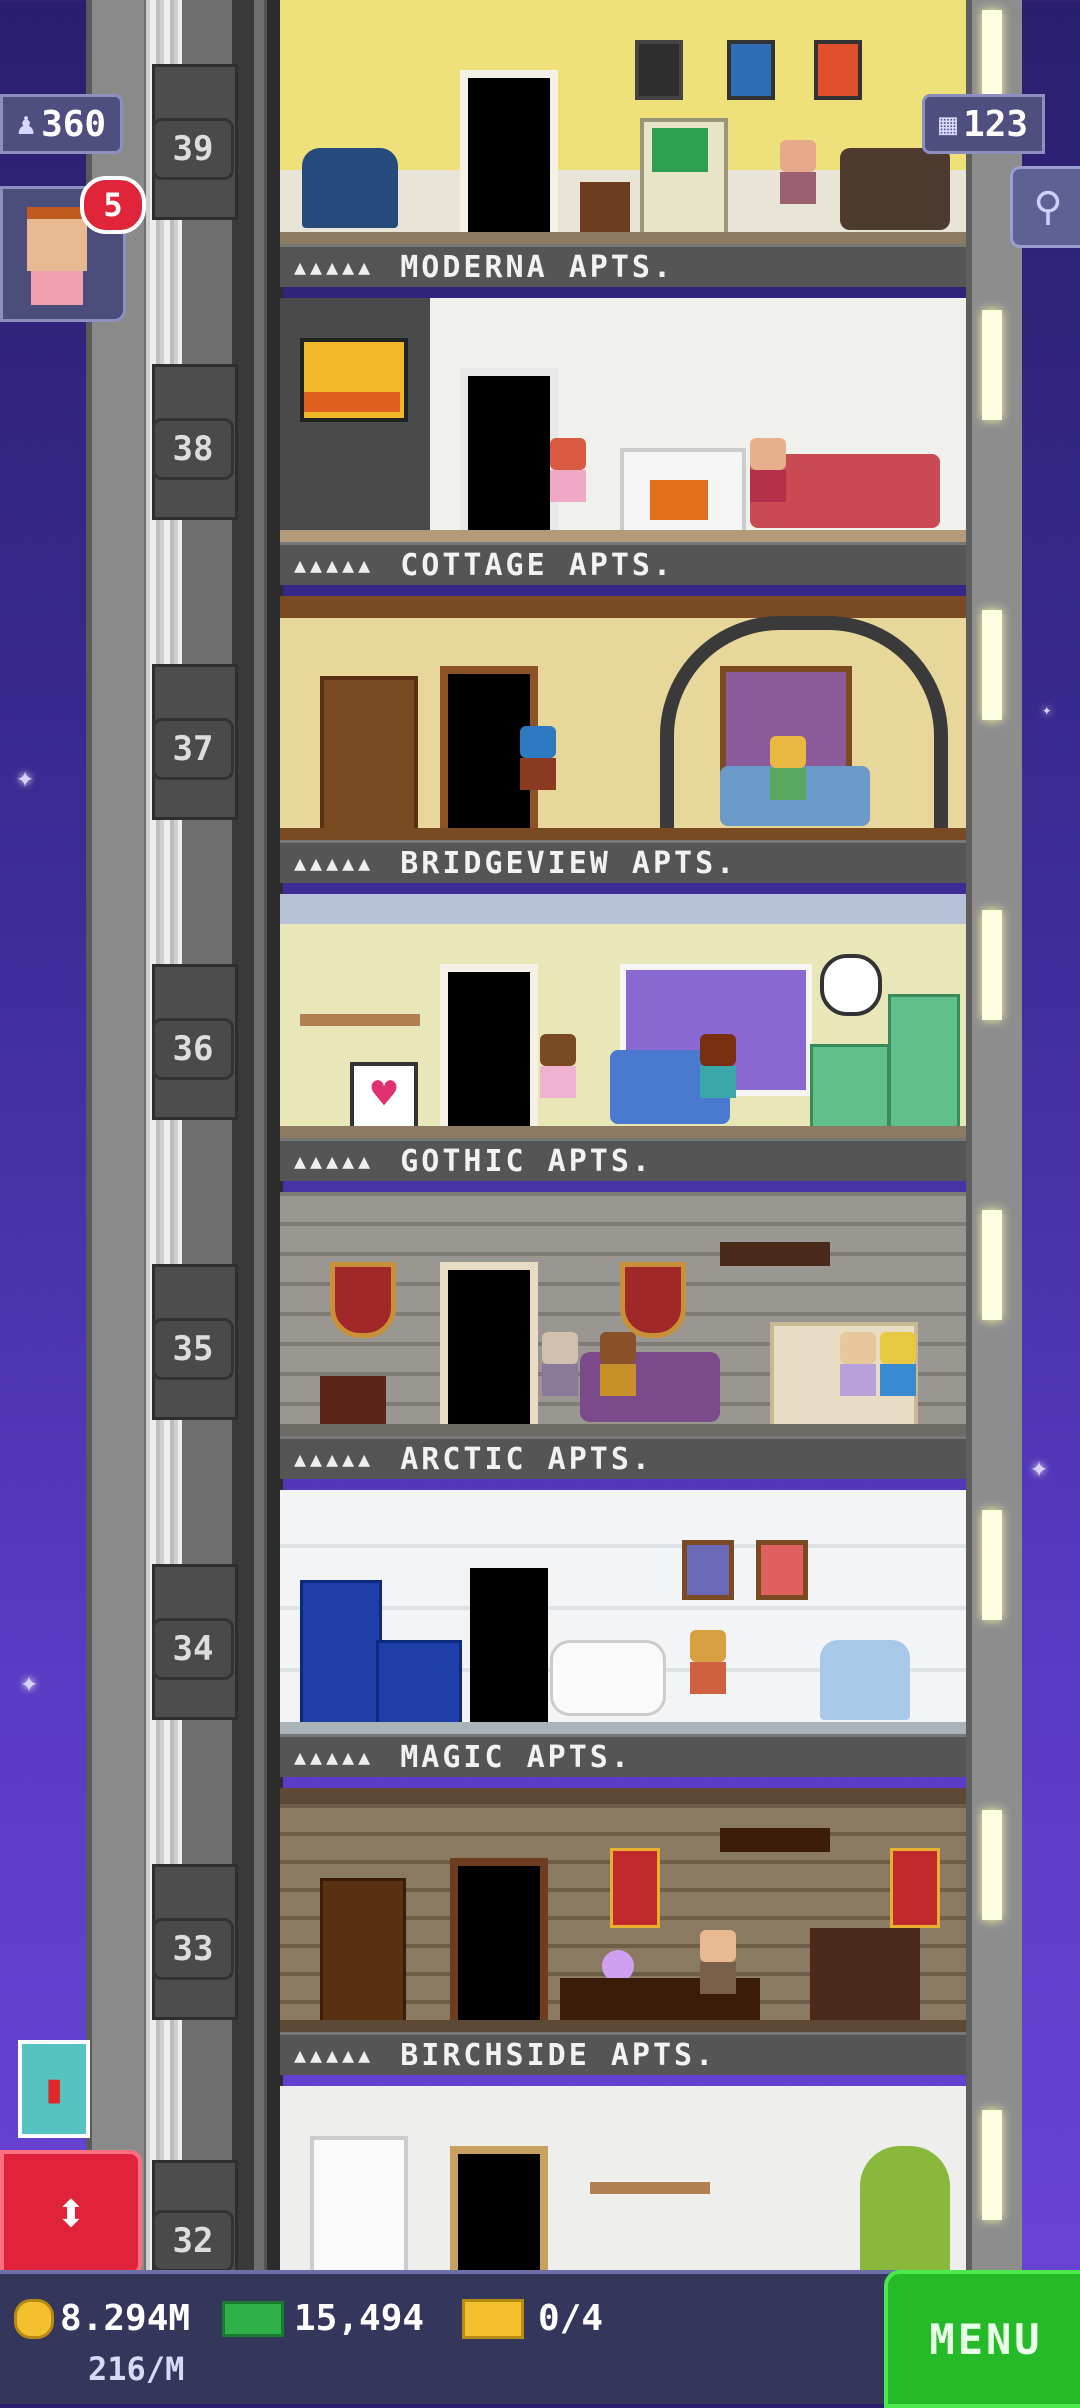 The width and height of the screenshot is (1080, 2408). What do you see at coordinates (984, 124) in the screenshot?
I see `floor-counter: ▦ 123` at bounding box center [984, 124].